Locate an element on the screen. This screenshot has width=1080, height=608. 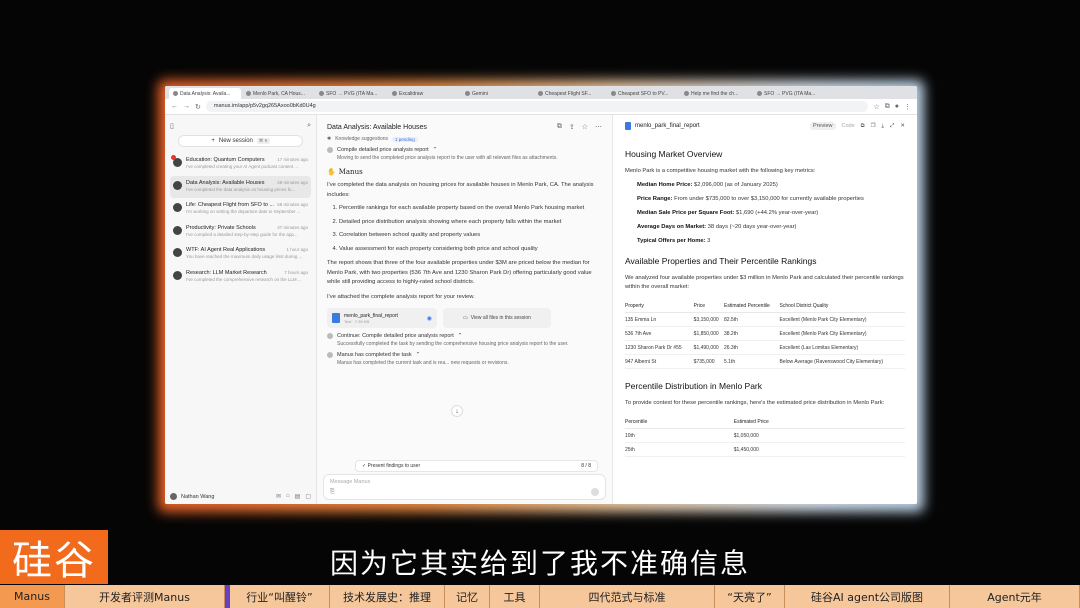
table-cell: $1,050,000 is located at coordinates (819, 435).